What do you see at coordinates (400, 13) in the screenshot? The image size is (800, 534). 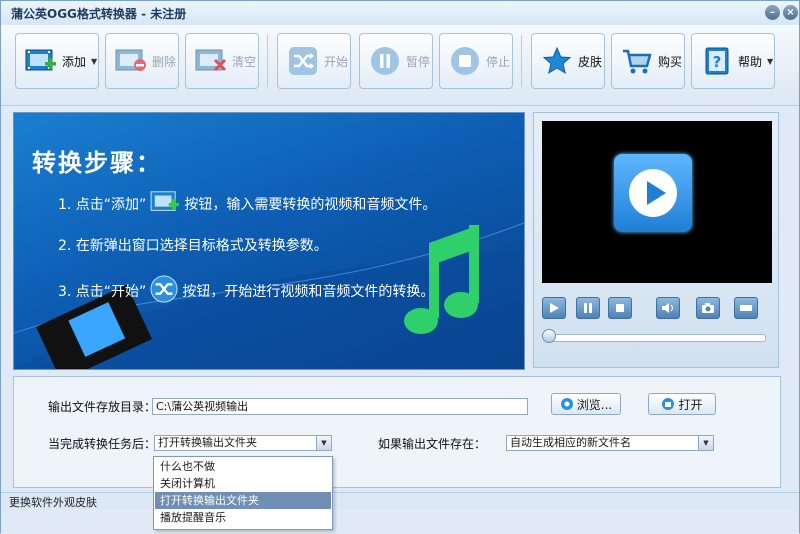 I see `title-bar: 蒲公英OGG格式转换器 - 未注册 – ×` at bounding box center [400, 13].